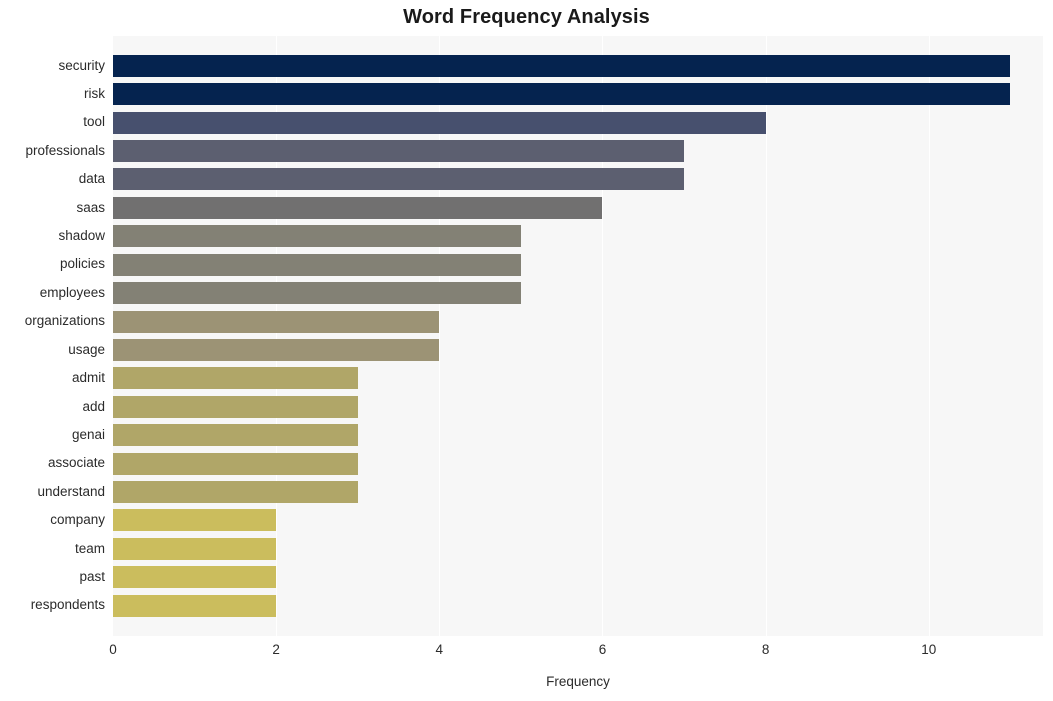 The height and width of the screenshot is (701, 1053). What do you see at coordinates (526, 17) in the screenshot?
I see `chart-title: Word Frequency Analysis` at bounding box center [526, 17].